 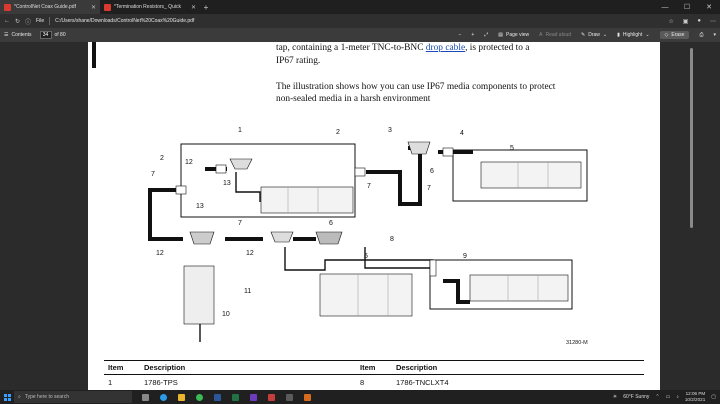 I want to click on callout-2: 2, so click(x=338, y=132).